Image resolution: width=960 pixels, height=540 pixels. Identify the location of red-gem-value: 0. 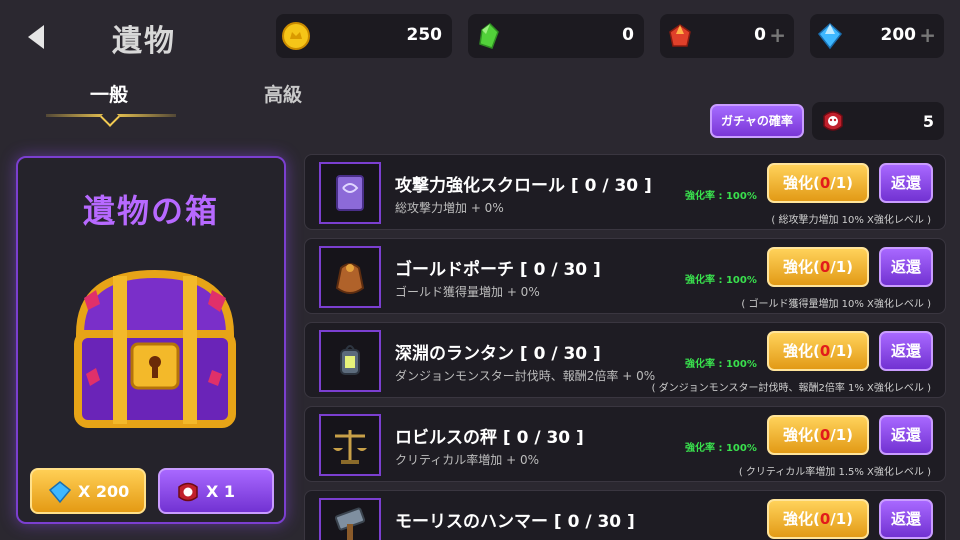
(760, 35).